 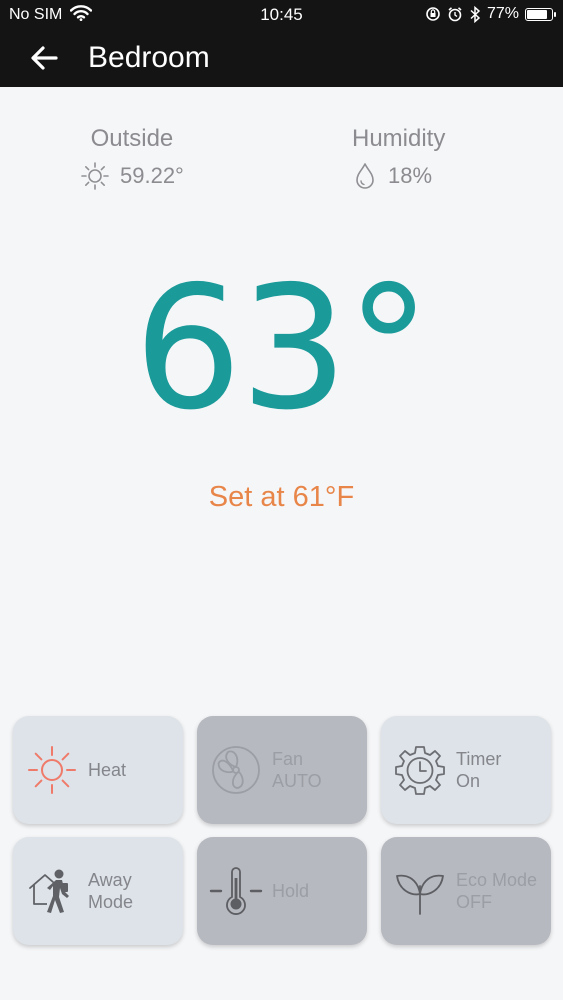 What do you see at coordinates (288, 759) in the screenshot?
I see `fan-line1: Fan` at bounding box center [288, 759].